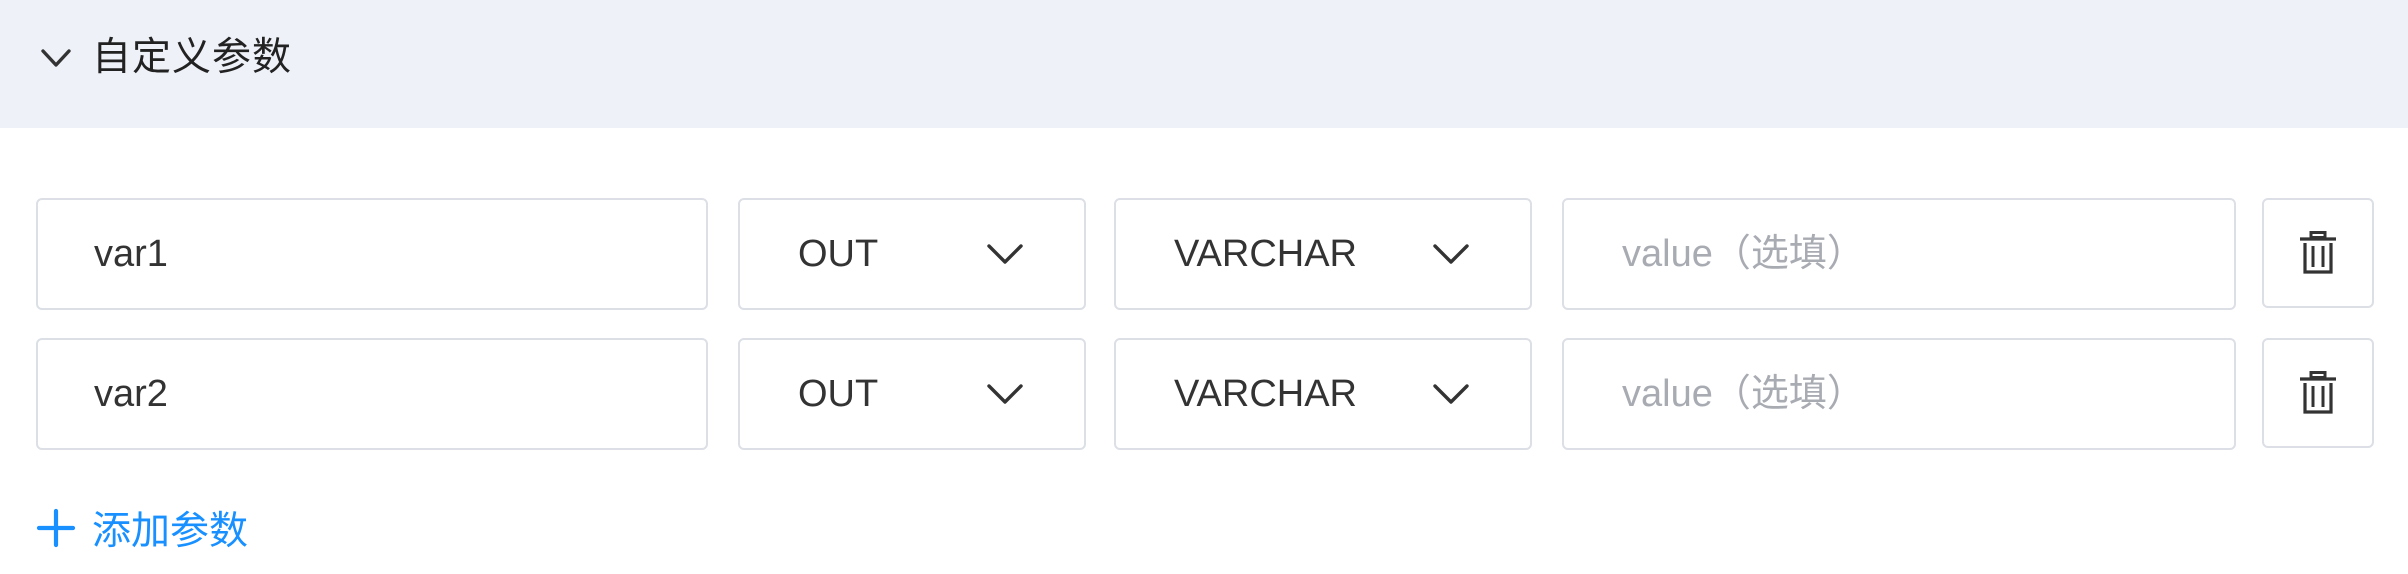  I want to click on param-type-select-row-2: VARCHAR, so click(1323, 394).